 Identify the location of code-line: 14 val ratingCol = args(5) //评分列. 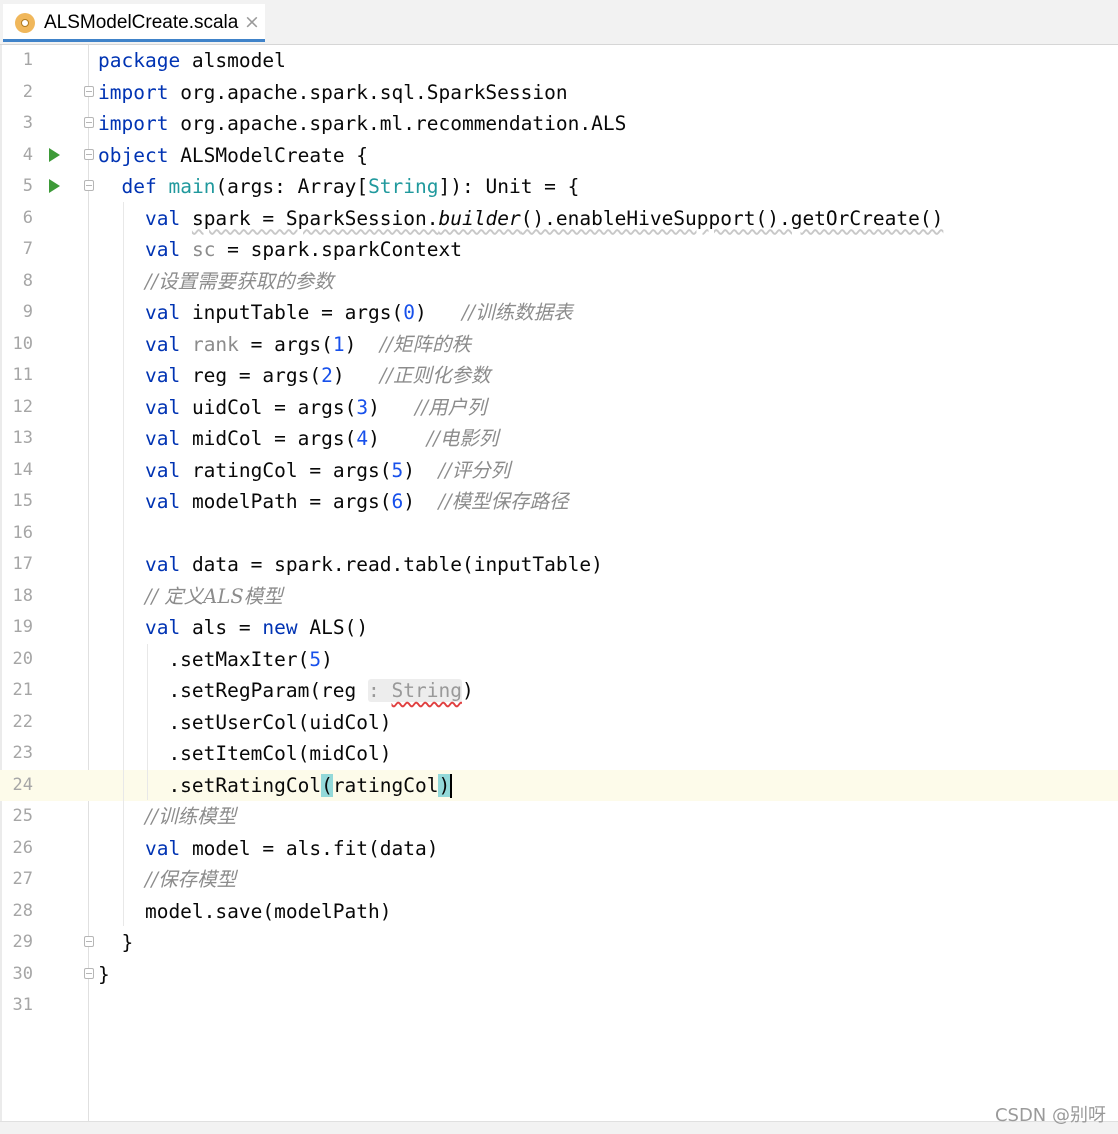
(559, 471).